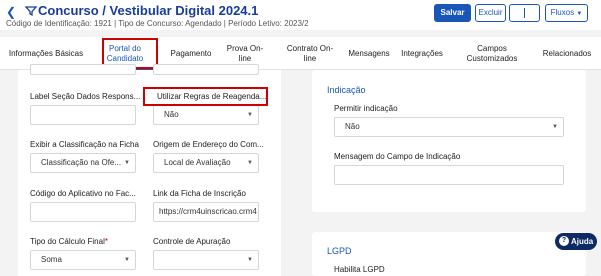 The image size is (601, 276). What do you see at coordinates (31, 11) in the screenshot?
I see `filter-icon` at bounding box center [31, 11].